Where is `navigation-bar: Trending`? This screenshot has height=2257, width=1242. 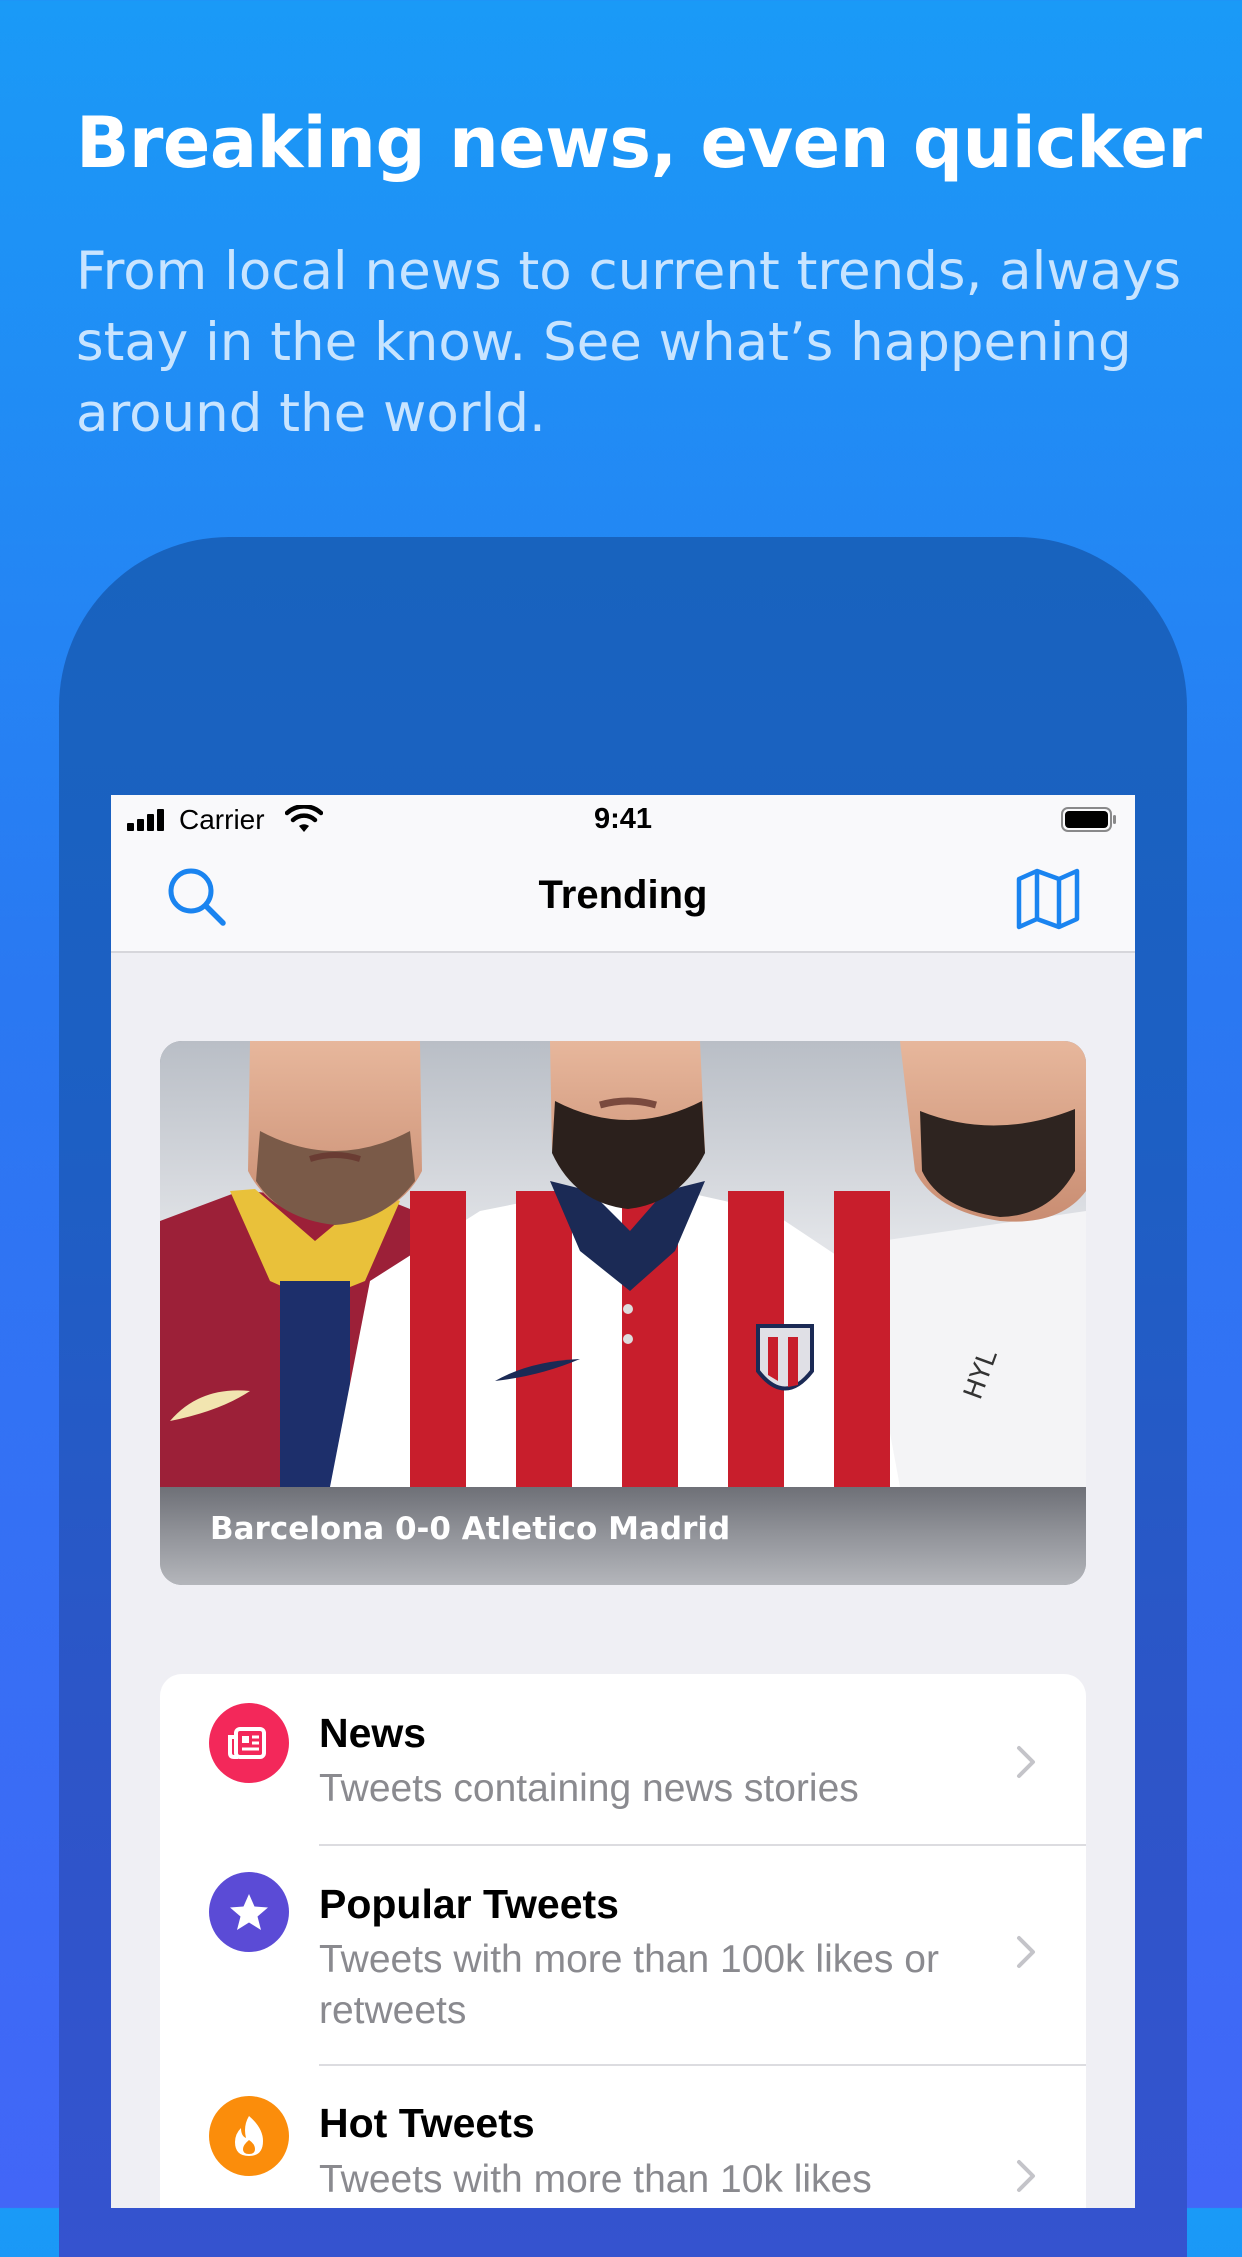 navigation-bar: Trending is located at coordinates (623, 899).